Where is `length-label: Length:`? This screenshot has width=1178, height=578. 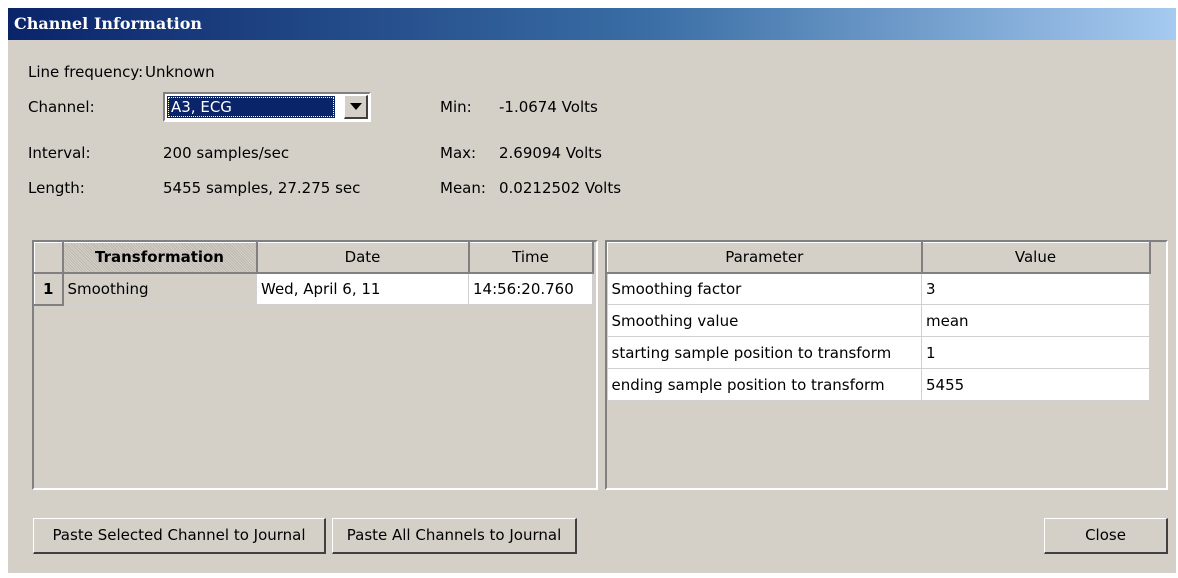
length-label: Length: is located at coordinates (56, 188).